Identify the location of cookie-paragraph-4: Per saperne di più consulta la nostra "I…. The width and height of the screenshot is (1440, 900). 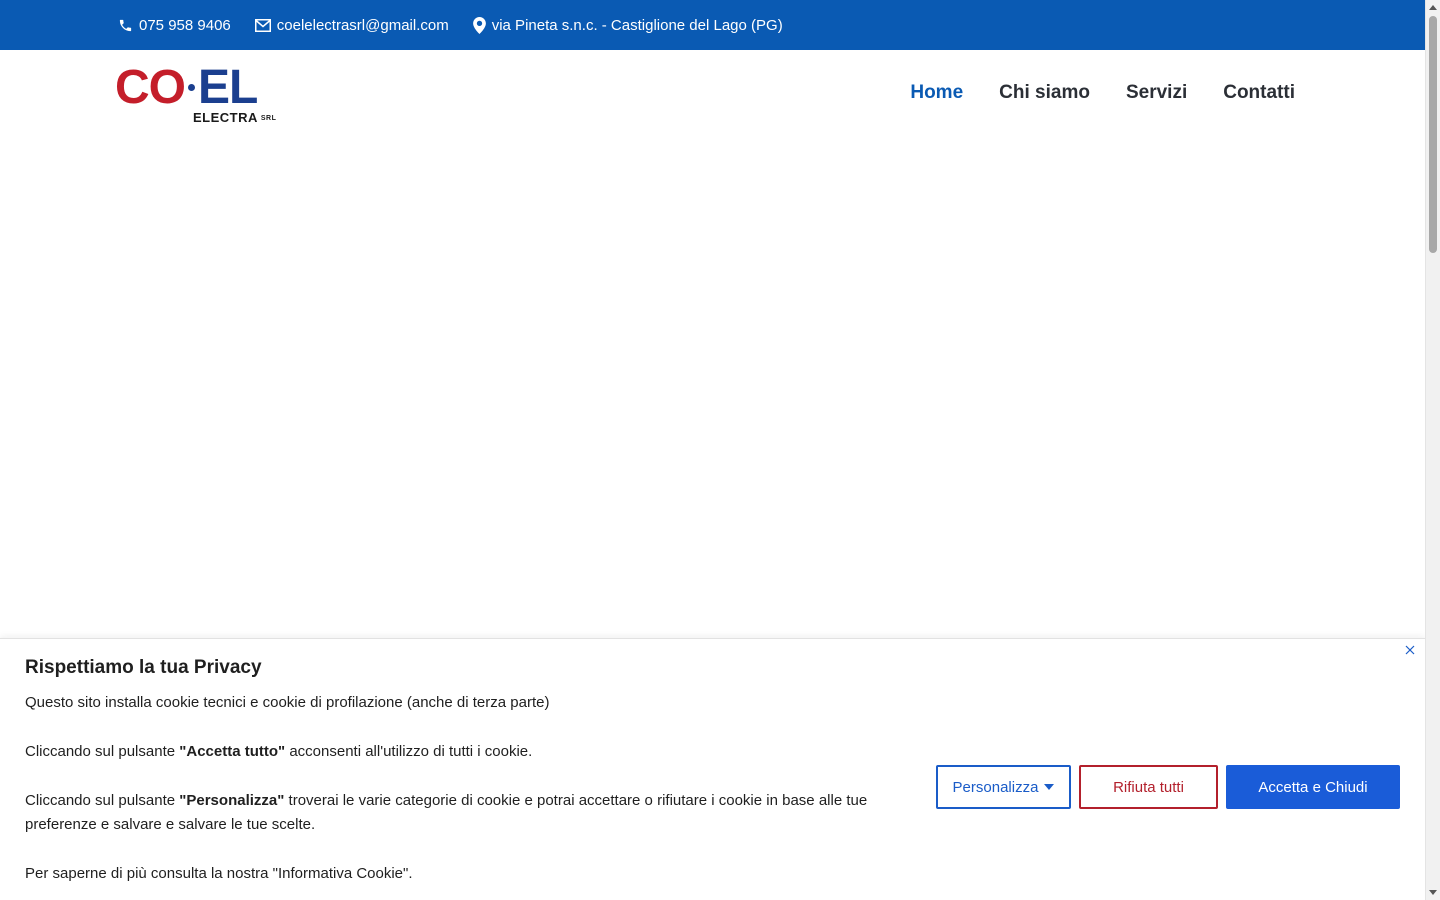
(470, 874).